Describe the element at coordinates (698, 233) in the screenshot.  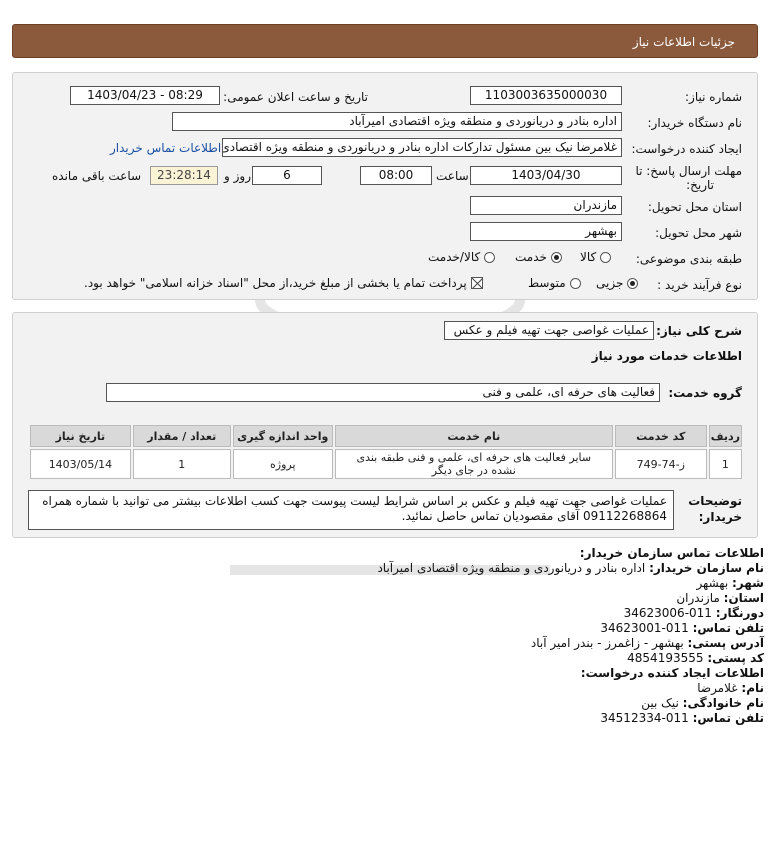
I see `city-label: شهر محل تحویل:` at that location.